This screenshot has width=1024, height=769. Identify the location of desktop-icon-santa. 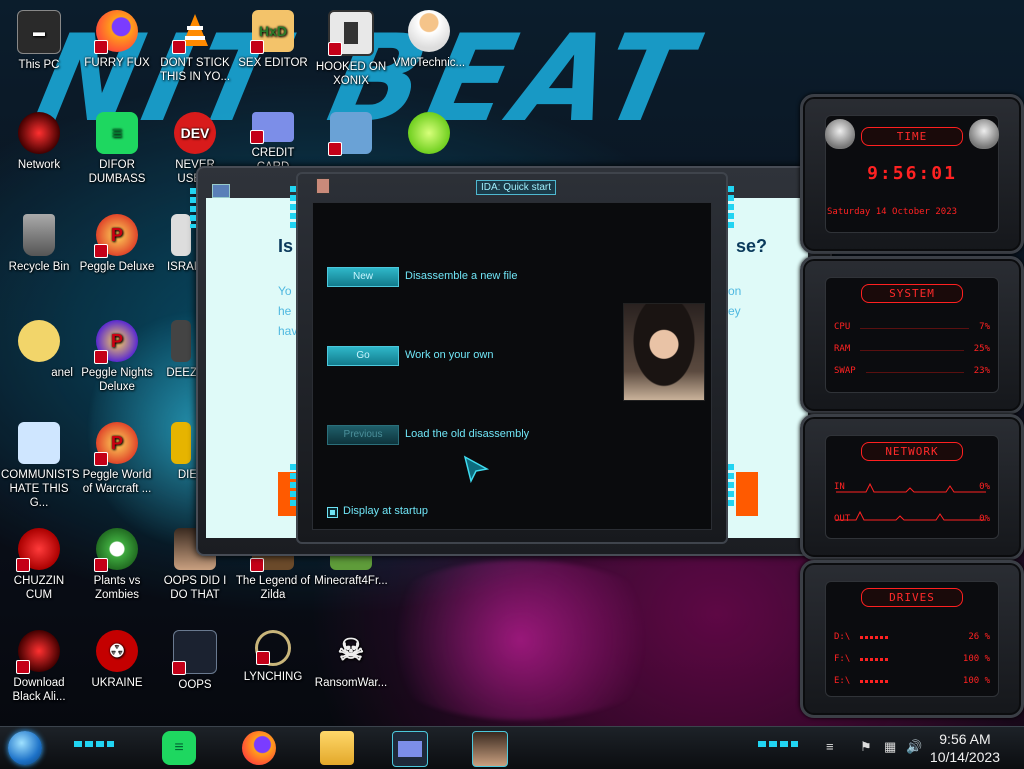
(351, 134).